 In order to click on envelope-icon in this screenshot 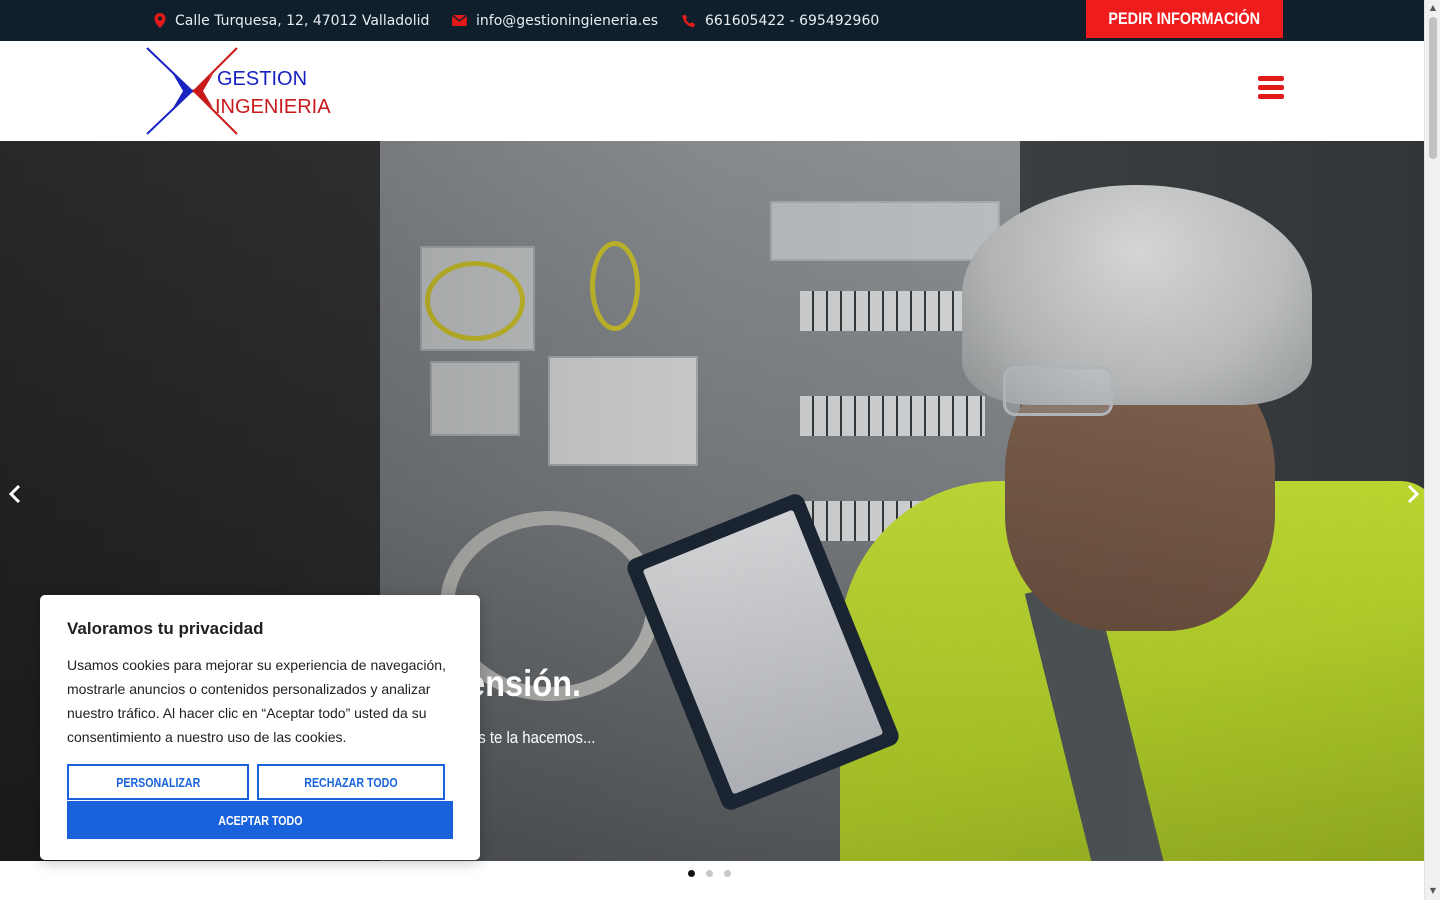, I will do `click(459, 20)`.